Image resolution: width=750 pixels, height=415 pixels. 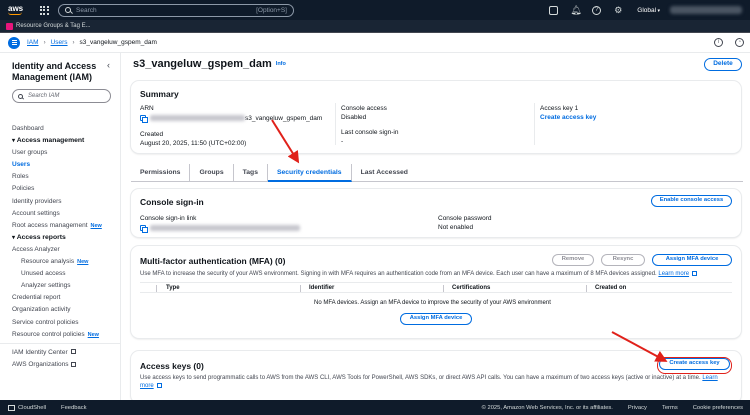 What do you see at coordinates (225, 228) in the screenshot?
I see `console-link-redacted` at bounding box center [225, 228].